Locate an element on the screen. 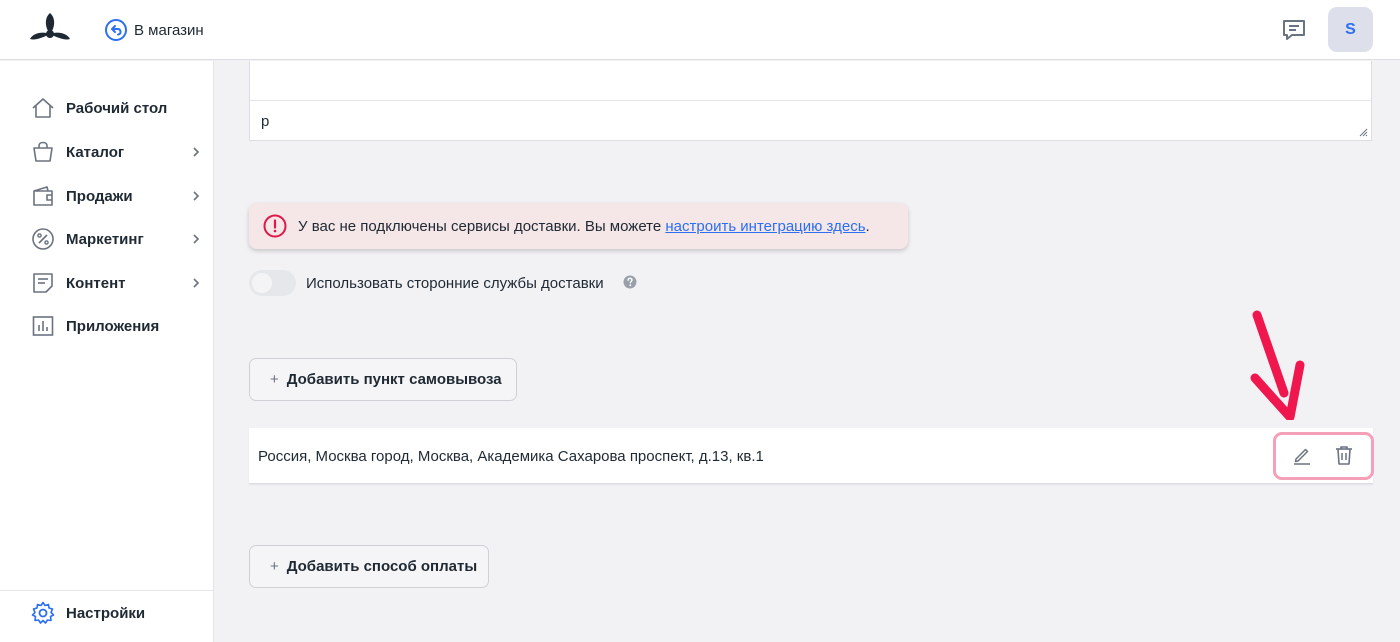 The image size is (1400, 642). sidebar-item-label: Приложения is located at coordinates (113, 326).